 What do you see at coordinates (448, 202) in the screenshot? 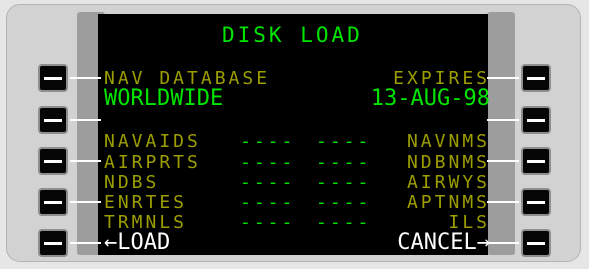
I see `row-right-label: APTNMS` at bounding box center [448, 202].